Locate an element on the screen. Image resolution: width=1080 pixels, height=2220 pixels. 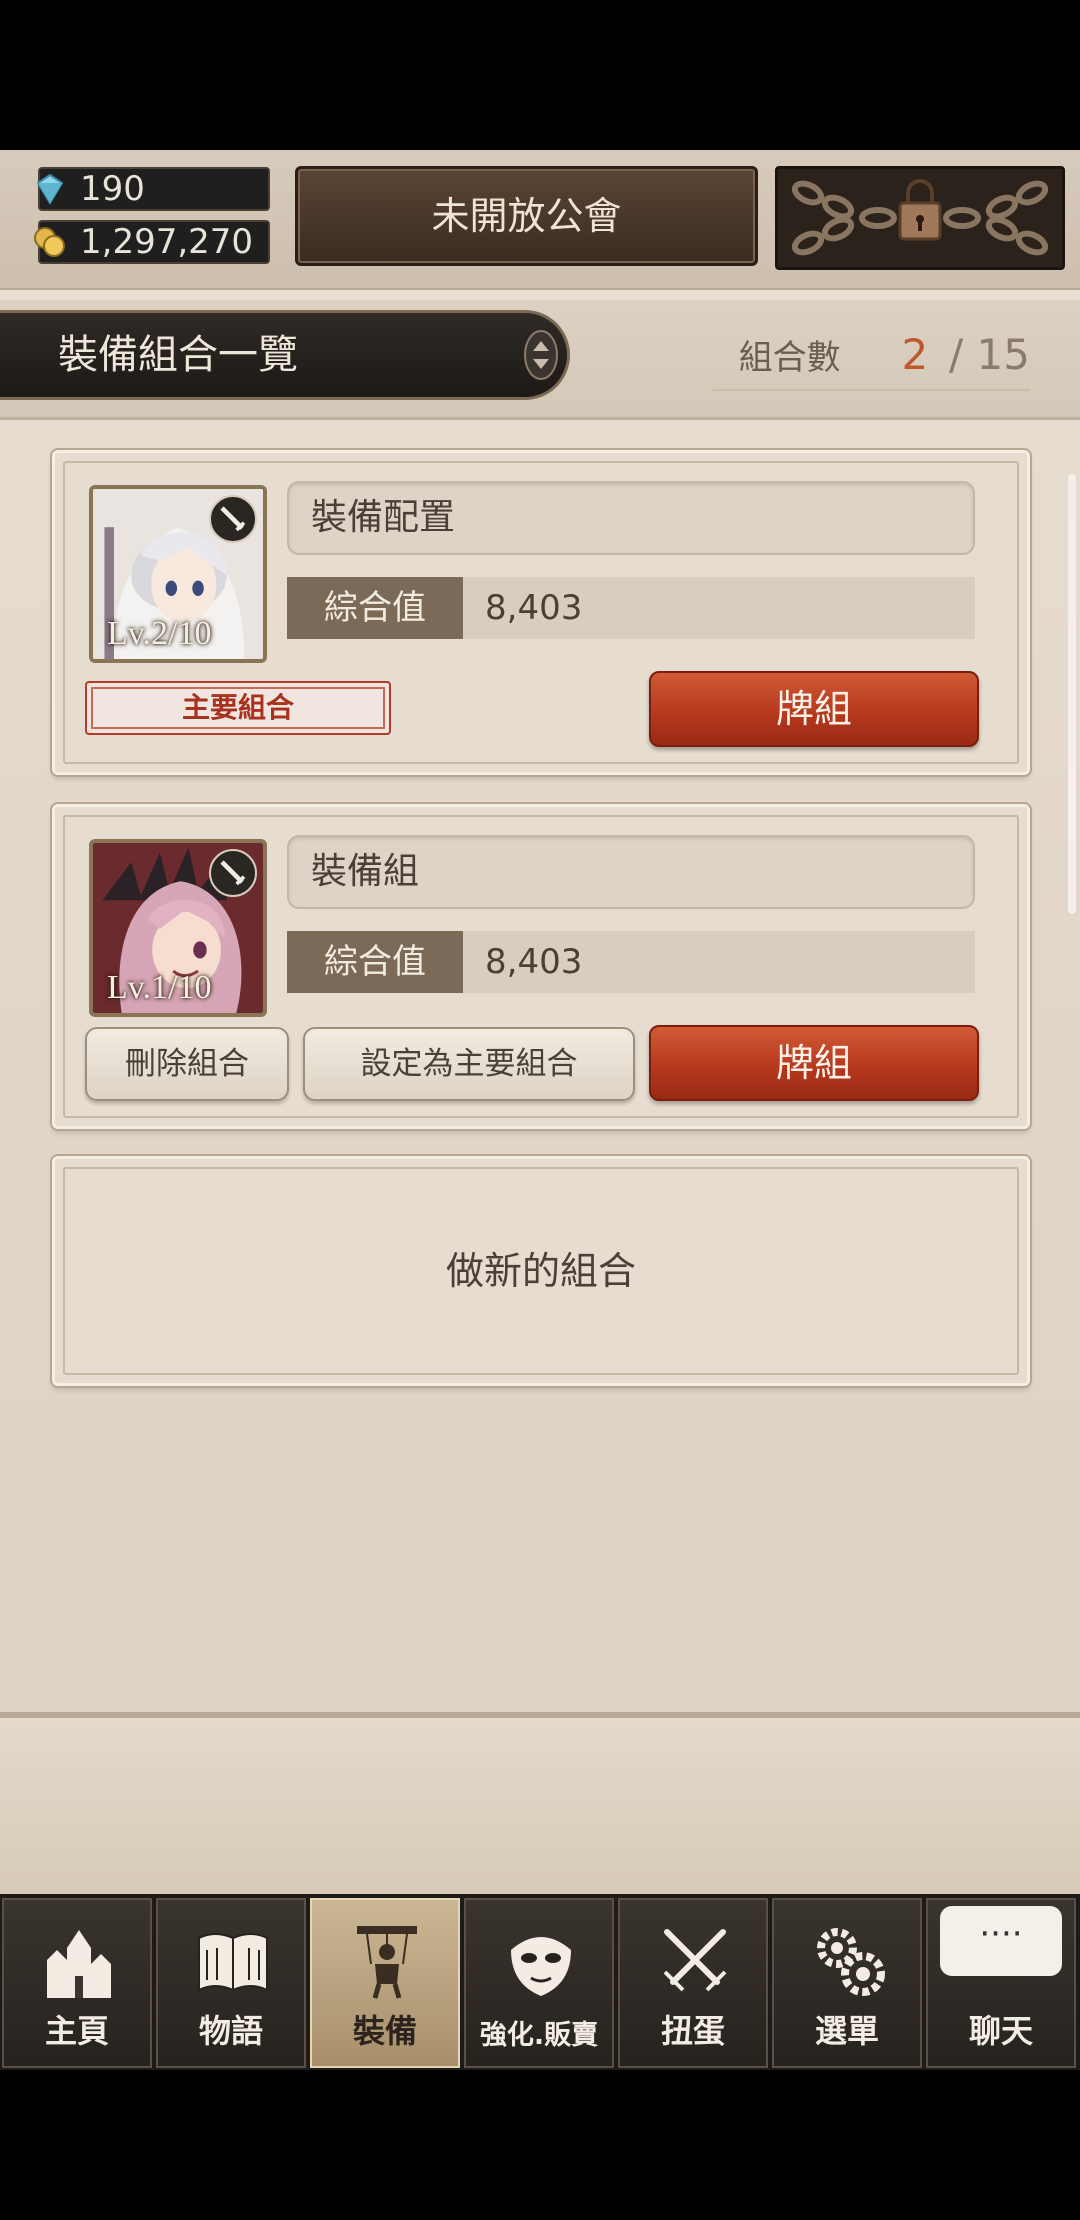
background-panel is located at coordinates (540, 1806).